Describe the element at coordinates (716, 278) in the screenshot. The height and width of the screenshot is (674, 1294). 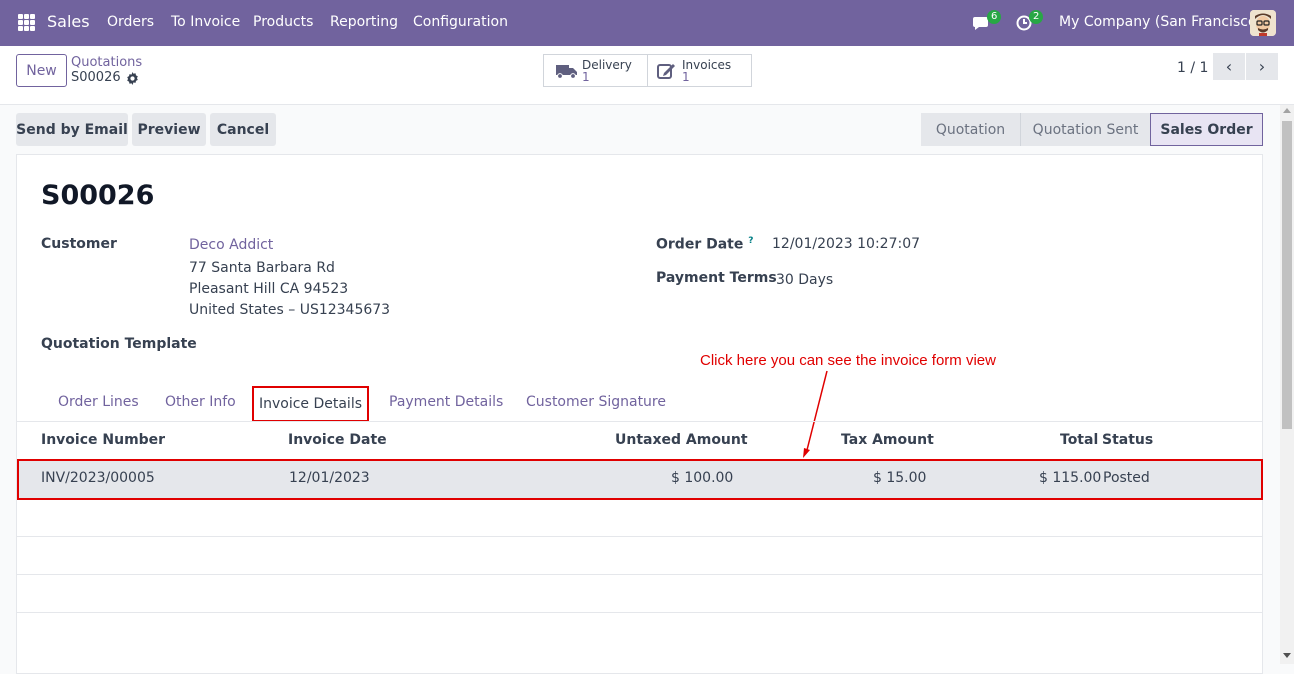
I see `payment-terms-label: Payment Terms` at that location.